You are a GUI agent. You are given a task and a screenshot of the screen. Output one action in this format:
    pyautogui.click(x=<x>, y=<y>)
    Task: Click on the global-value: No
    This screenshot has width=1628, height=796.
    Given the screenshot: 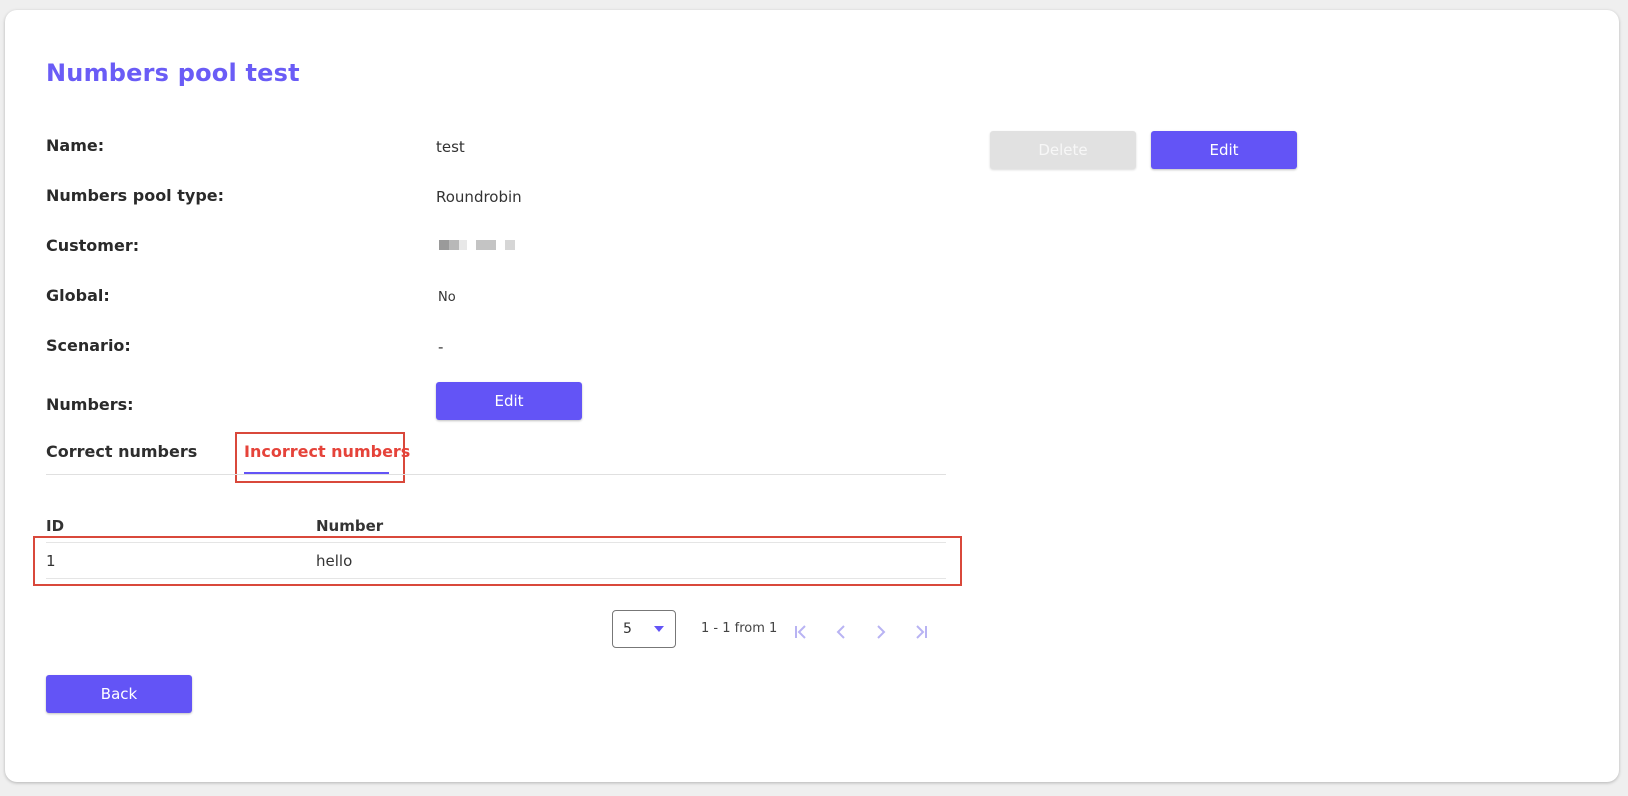 What is the action you would take?
    pyautogui.click(x=447, y=297)
    